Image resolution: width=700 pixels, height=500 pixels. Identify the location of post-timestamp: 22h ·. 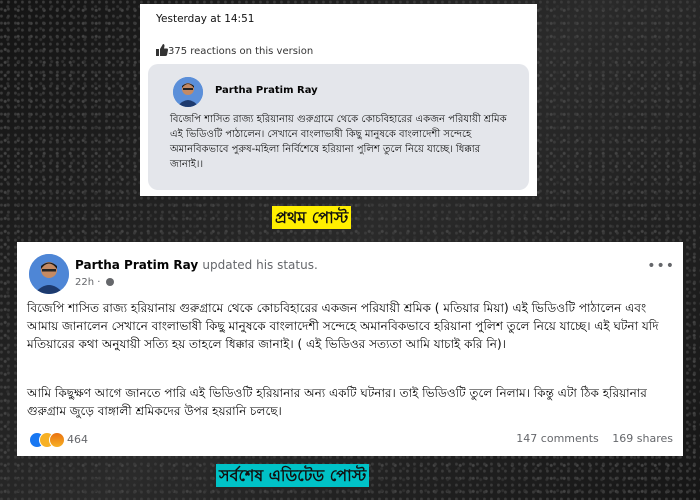
(94, 282).